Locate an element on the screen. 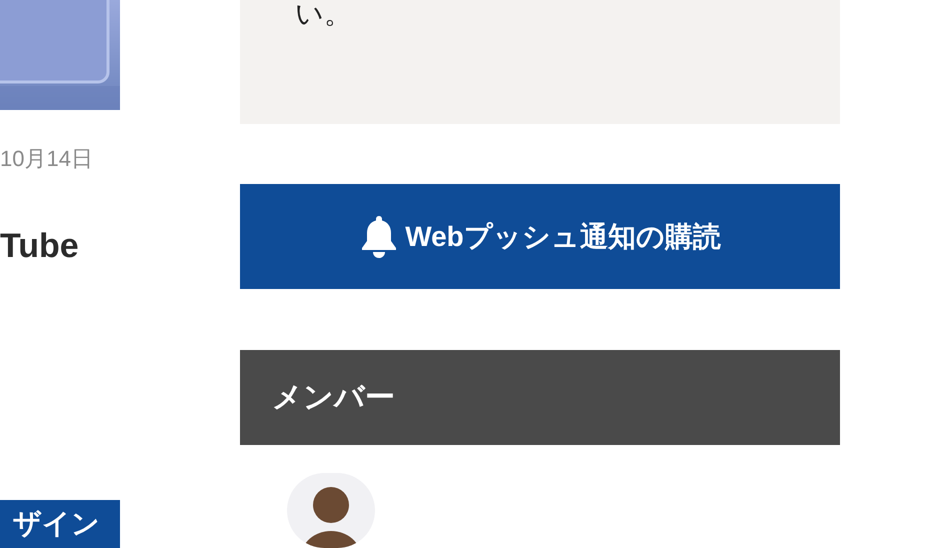  category-tag: ザイン is located at coordinates (60, 524).